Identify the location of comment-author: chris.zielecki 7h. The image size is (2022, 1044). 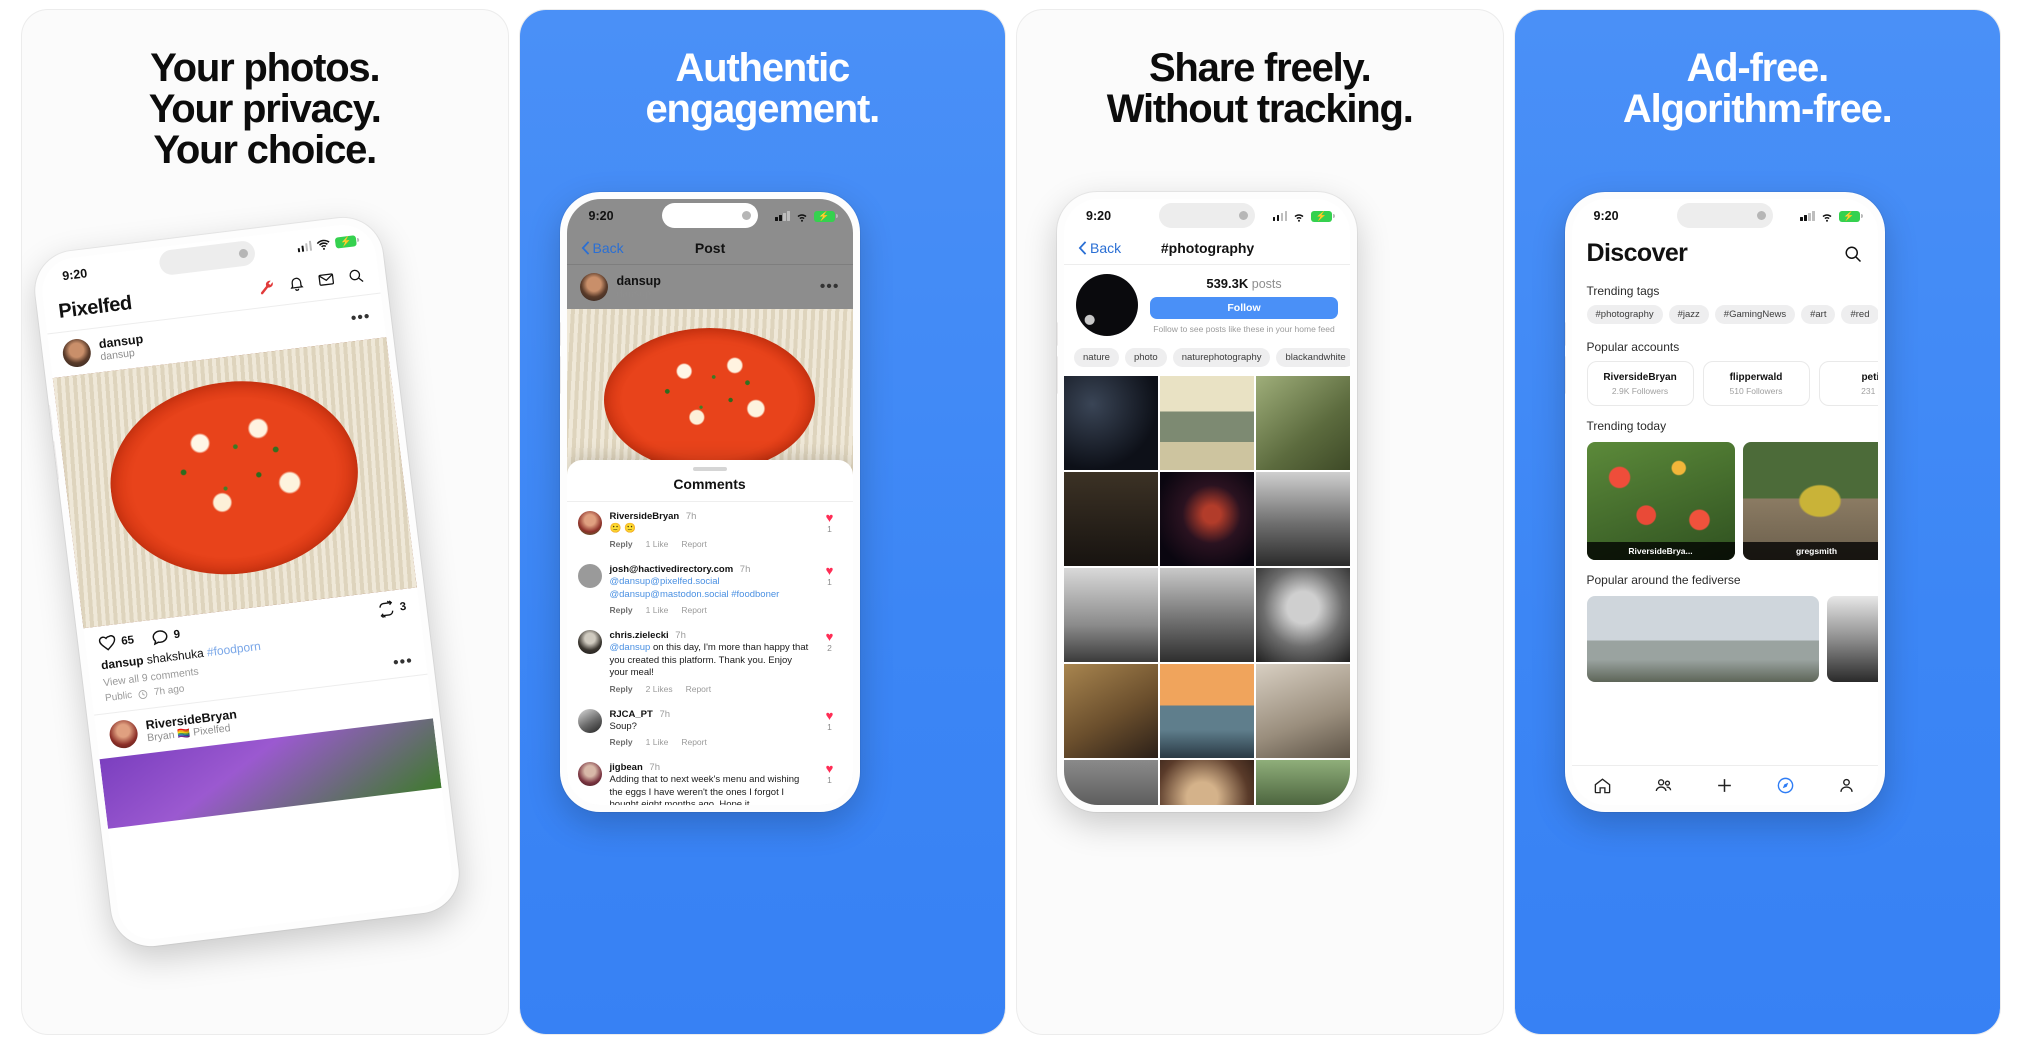
(710, 635).